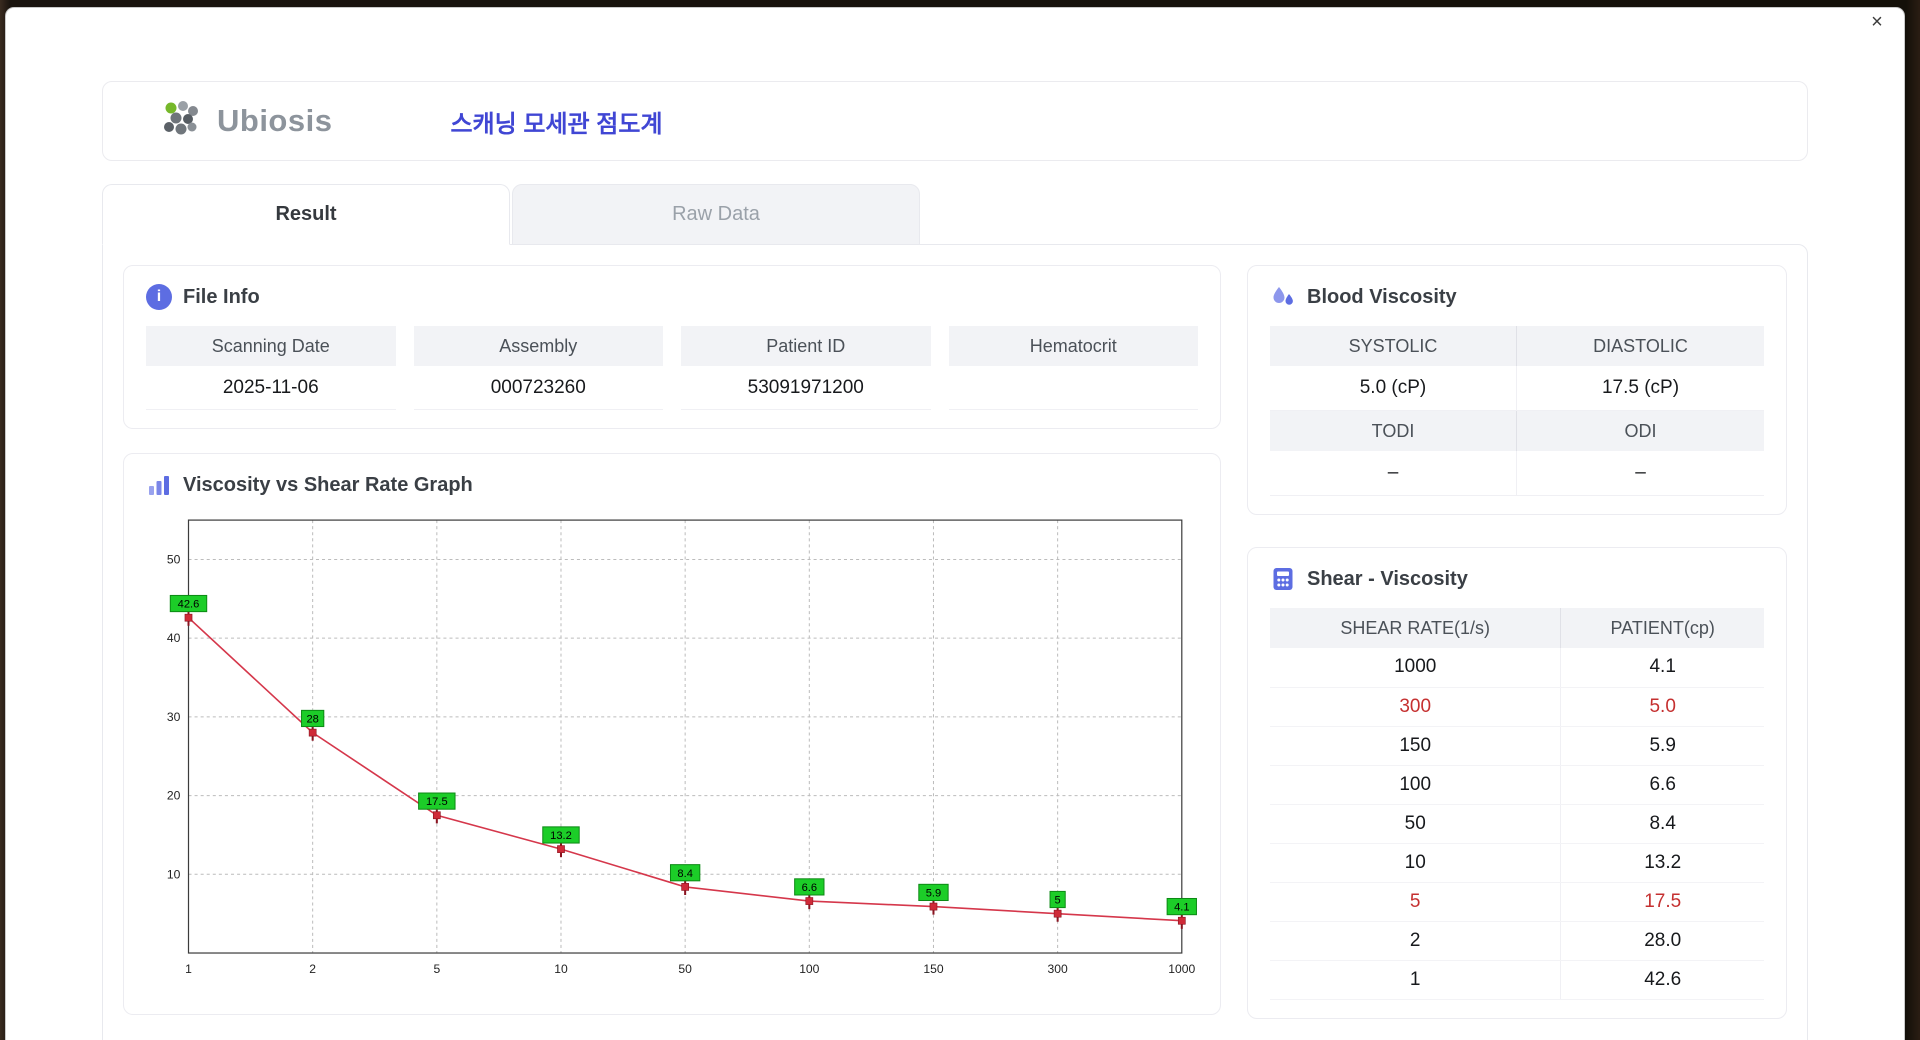 The width and height of the screenshot is (1920, 1040). Describe the element at coordinates (174, 796) in the screenshot. I see `svg-text: 20` at that location.